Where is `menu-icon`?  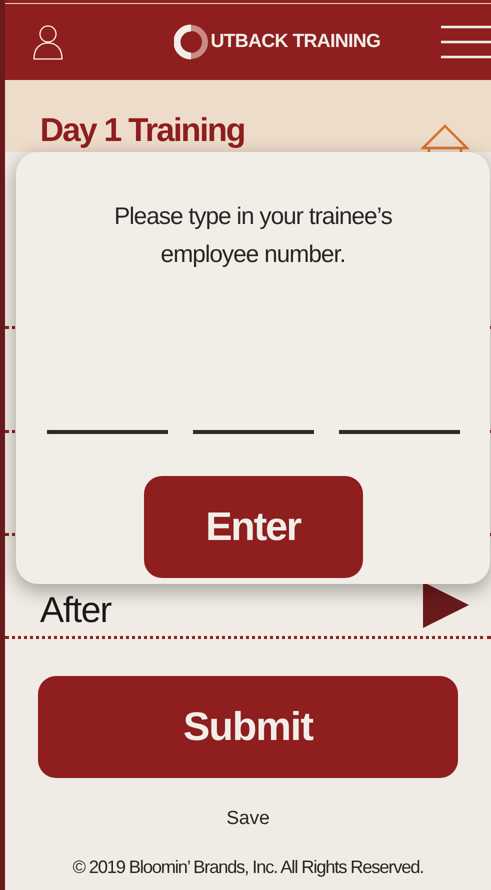 menu-icon is located at coordinates (465, 42).